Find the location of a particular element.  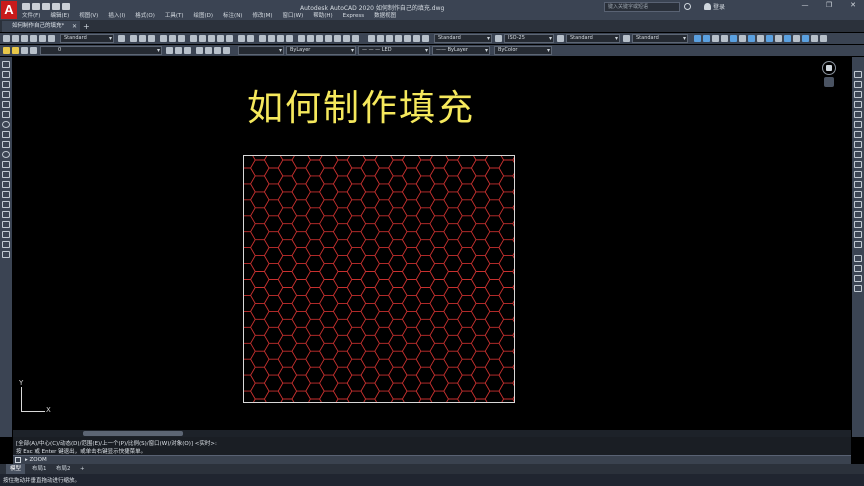

command-line: ▸ ZOOM is located at coordinates (432, 459).